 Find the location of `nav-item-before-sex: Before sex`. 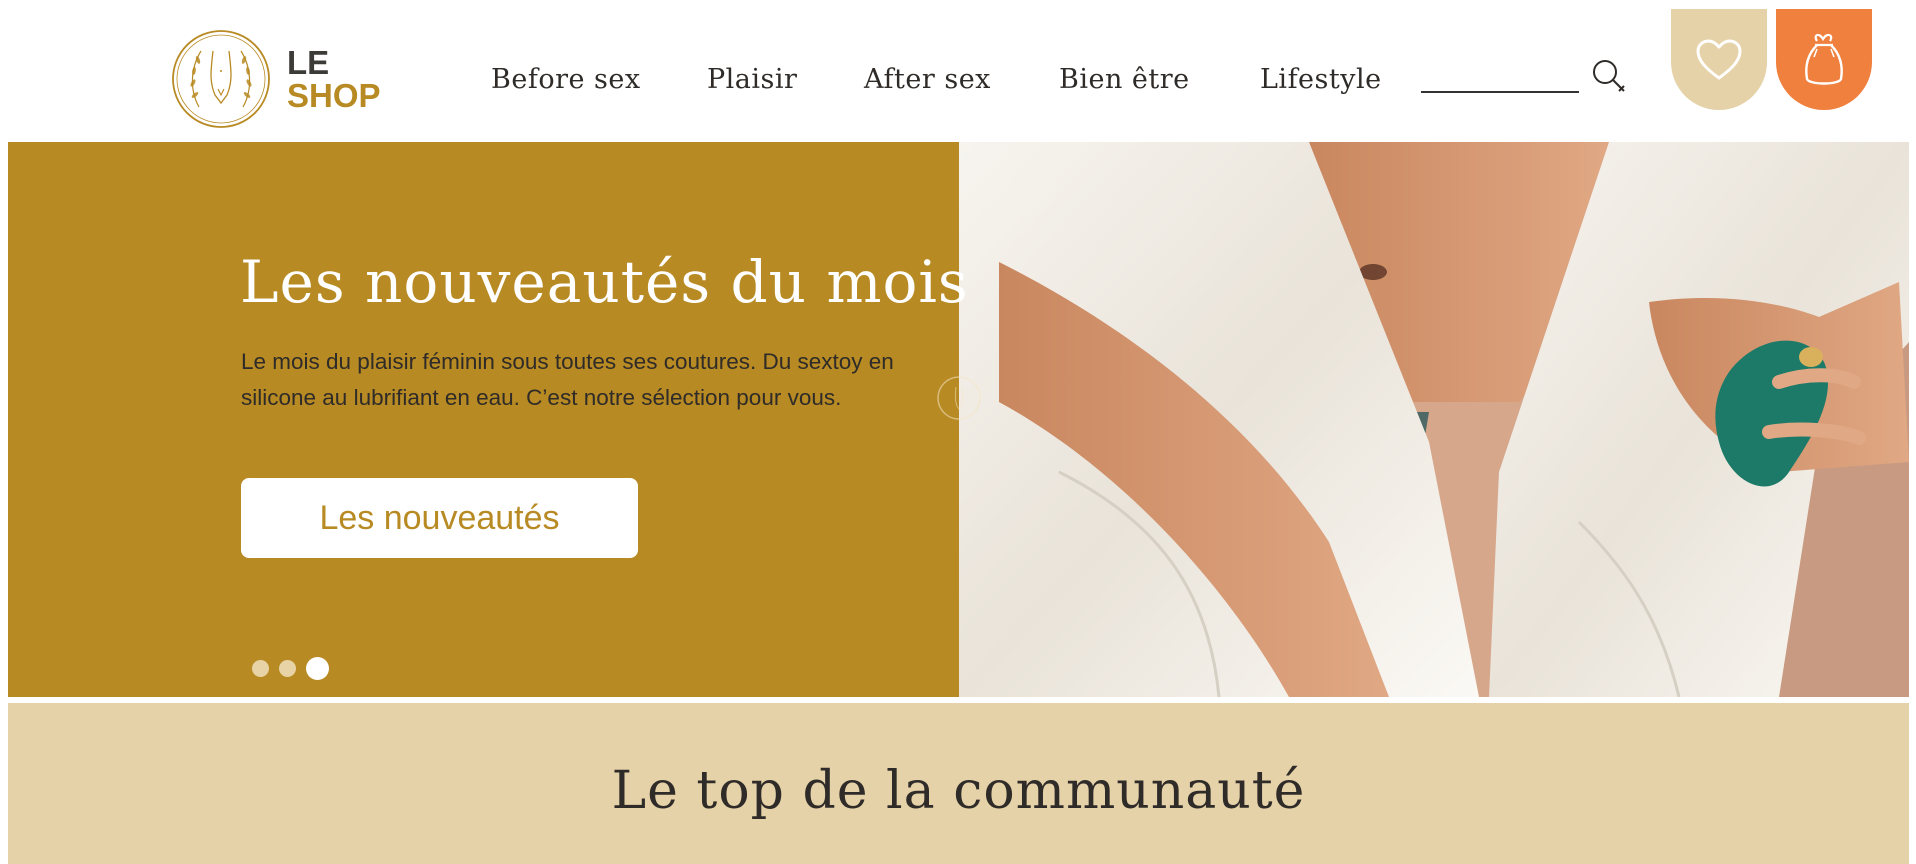

nav-item-before-sex: Before sex is located at coordinates (566, 79).